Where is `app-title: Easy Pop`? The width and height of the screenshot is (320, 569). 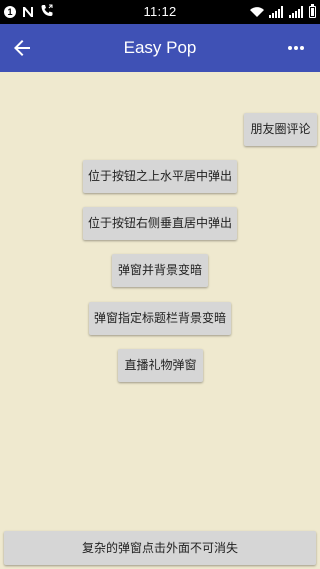
app-title: Easy Pop is located at coordinates (160, 47).